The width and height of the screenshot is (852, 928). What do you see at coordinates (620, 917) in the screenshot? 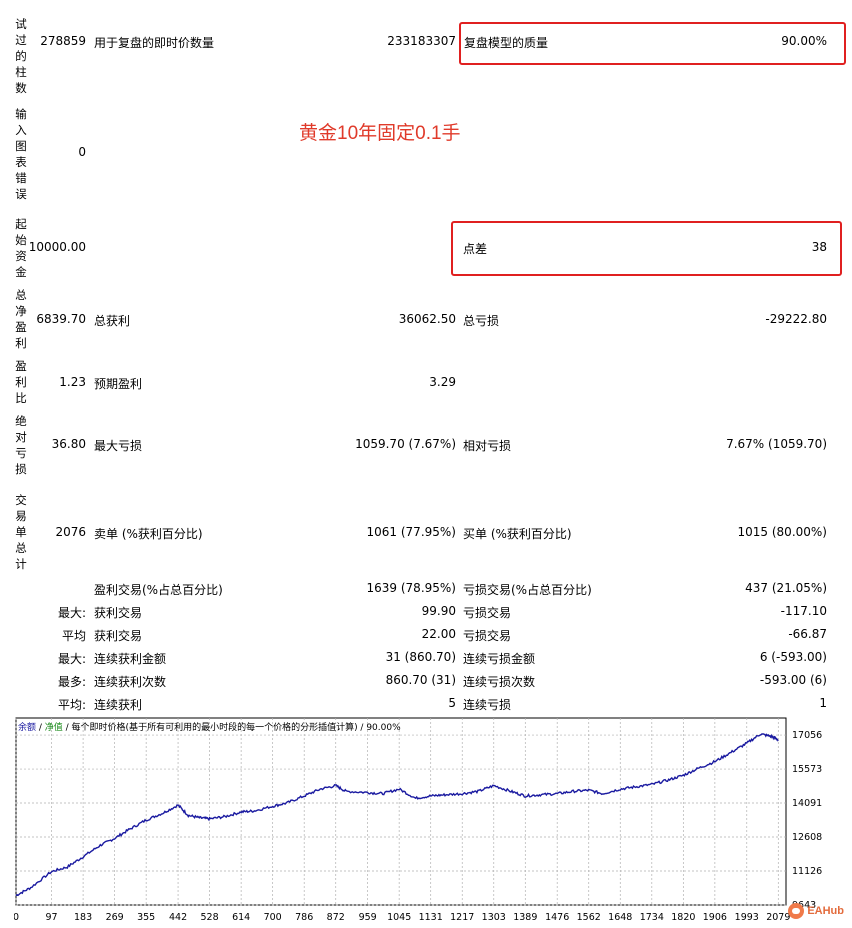
I see `x-tick-label: 1648` at bounding box center [620, 917].